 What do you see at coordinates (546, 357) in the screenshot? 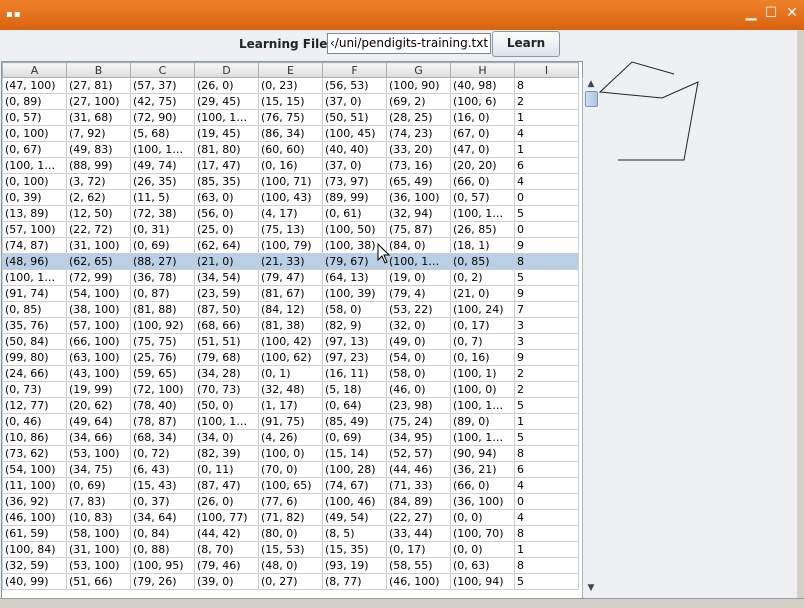
I see `table-cell: 9` at bounding box center [546, 357].